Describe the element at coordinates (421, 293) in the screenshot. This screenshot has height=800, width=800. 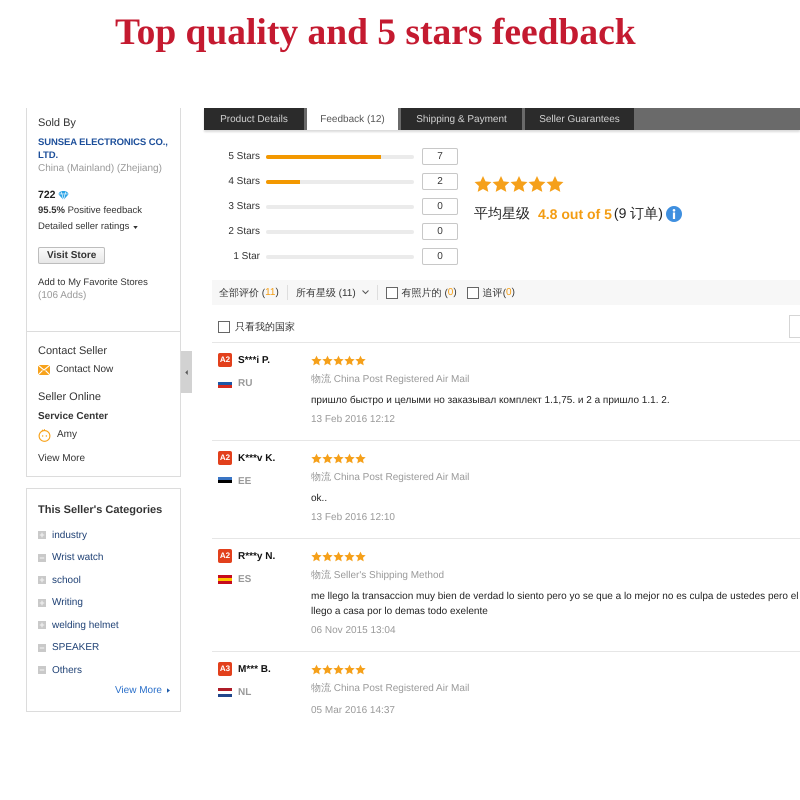
I see `filter-checkbox: 有照片的 (0)` at that location.